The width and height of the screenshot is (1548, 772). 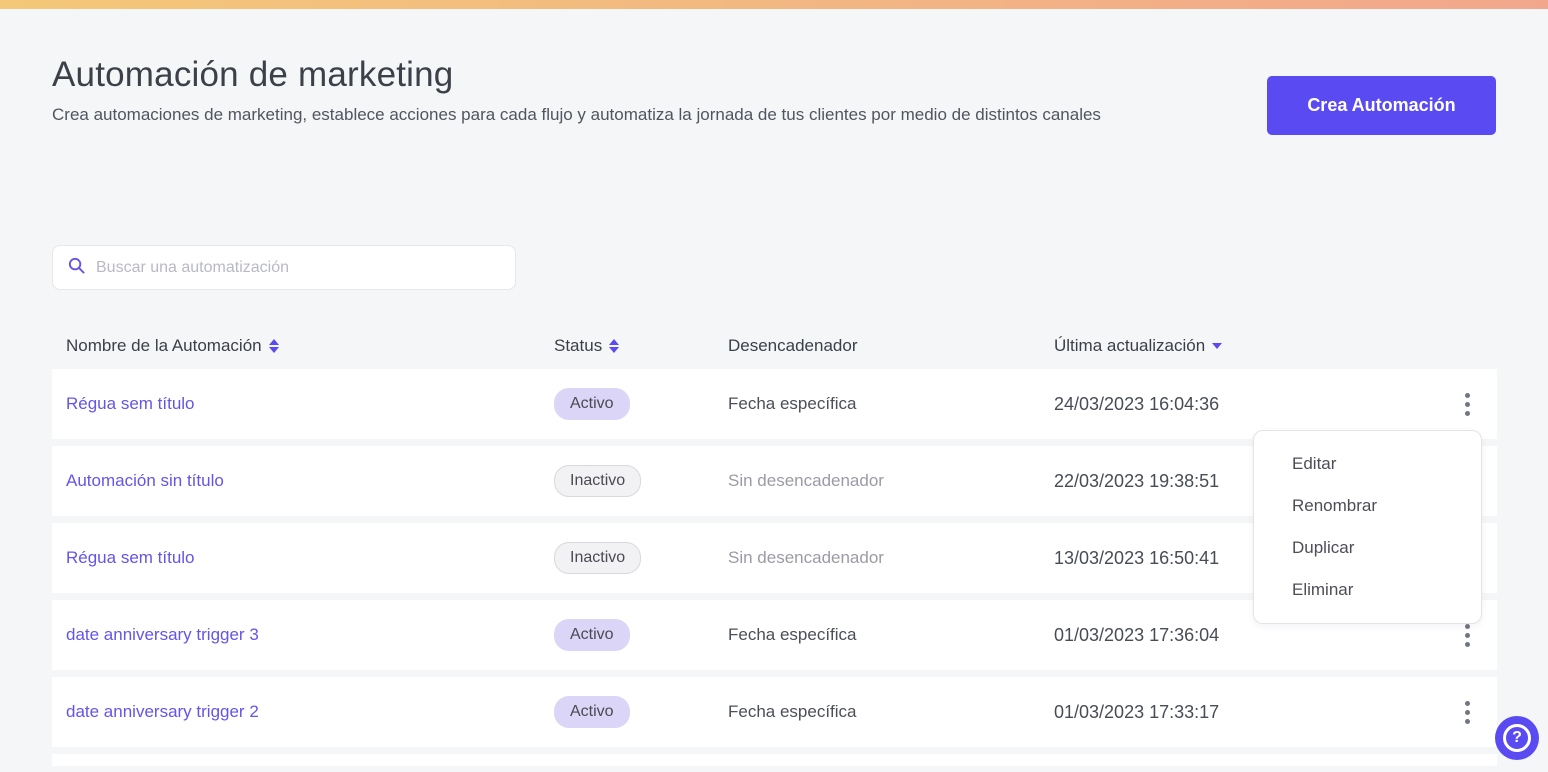 What do you see at coordinates (793, 345) in the screenshot?
I see `column-header-trigger-label: Desencadenador` at bounding box center [793, 345].